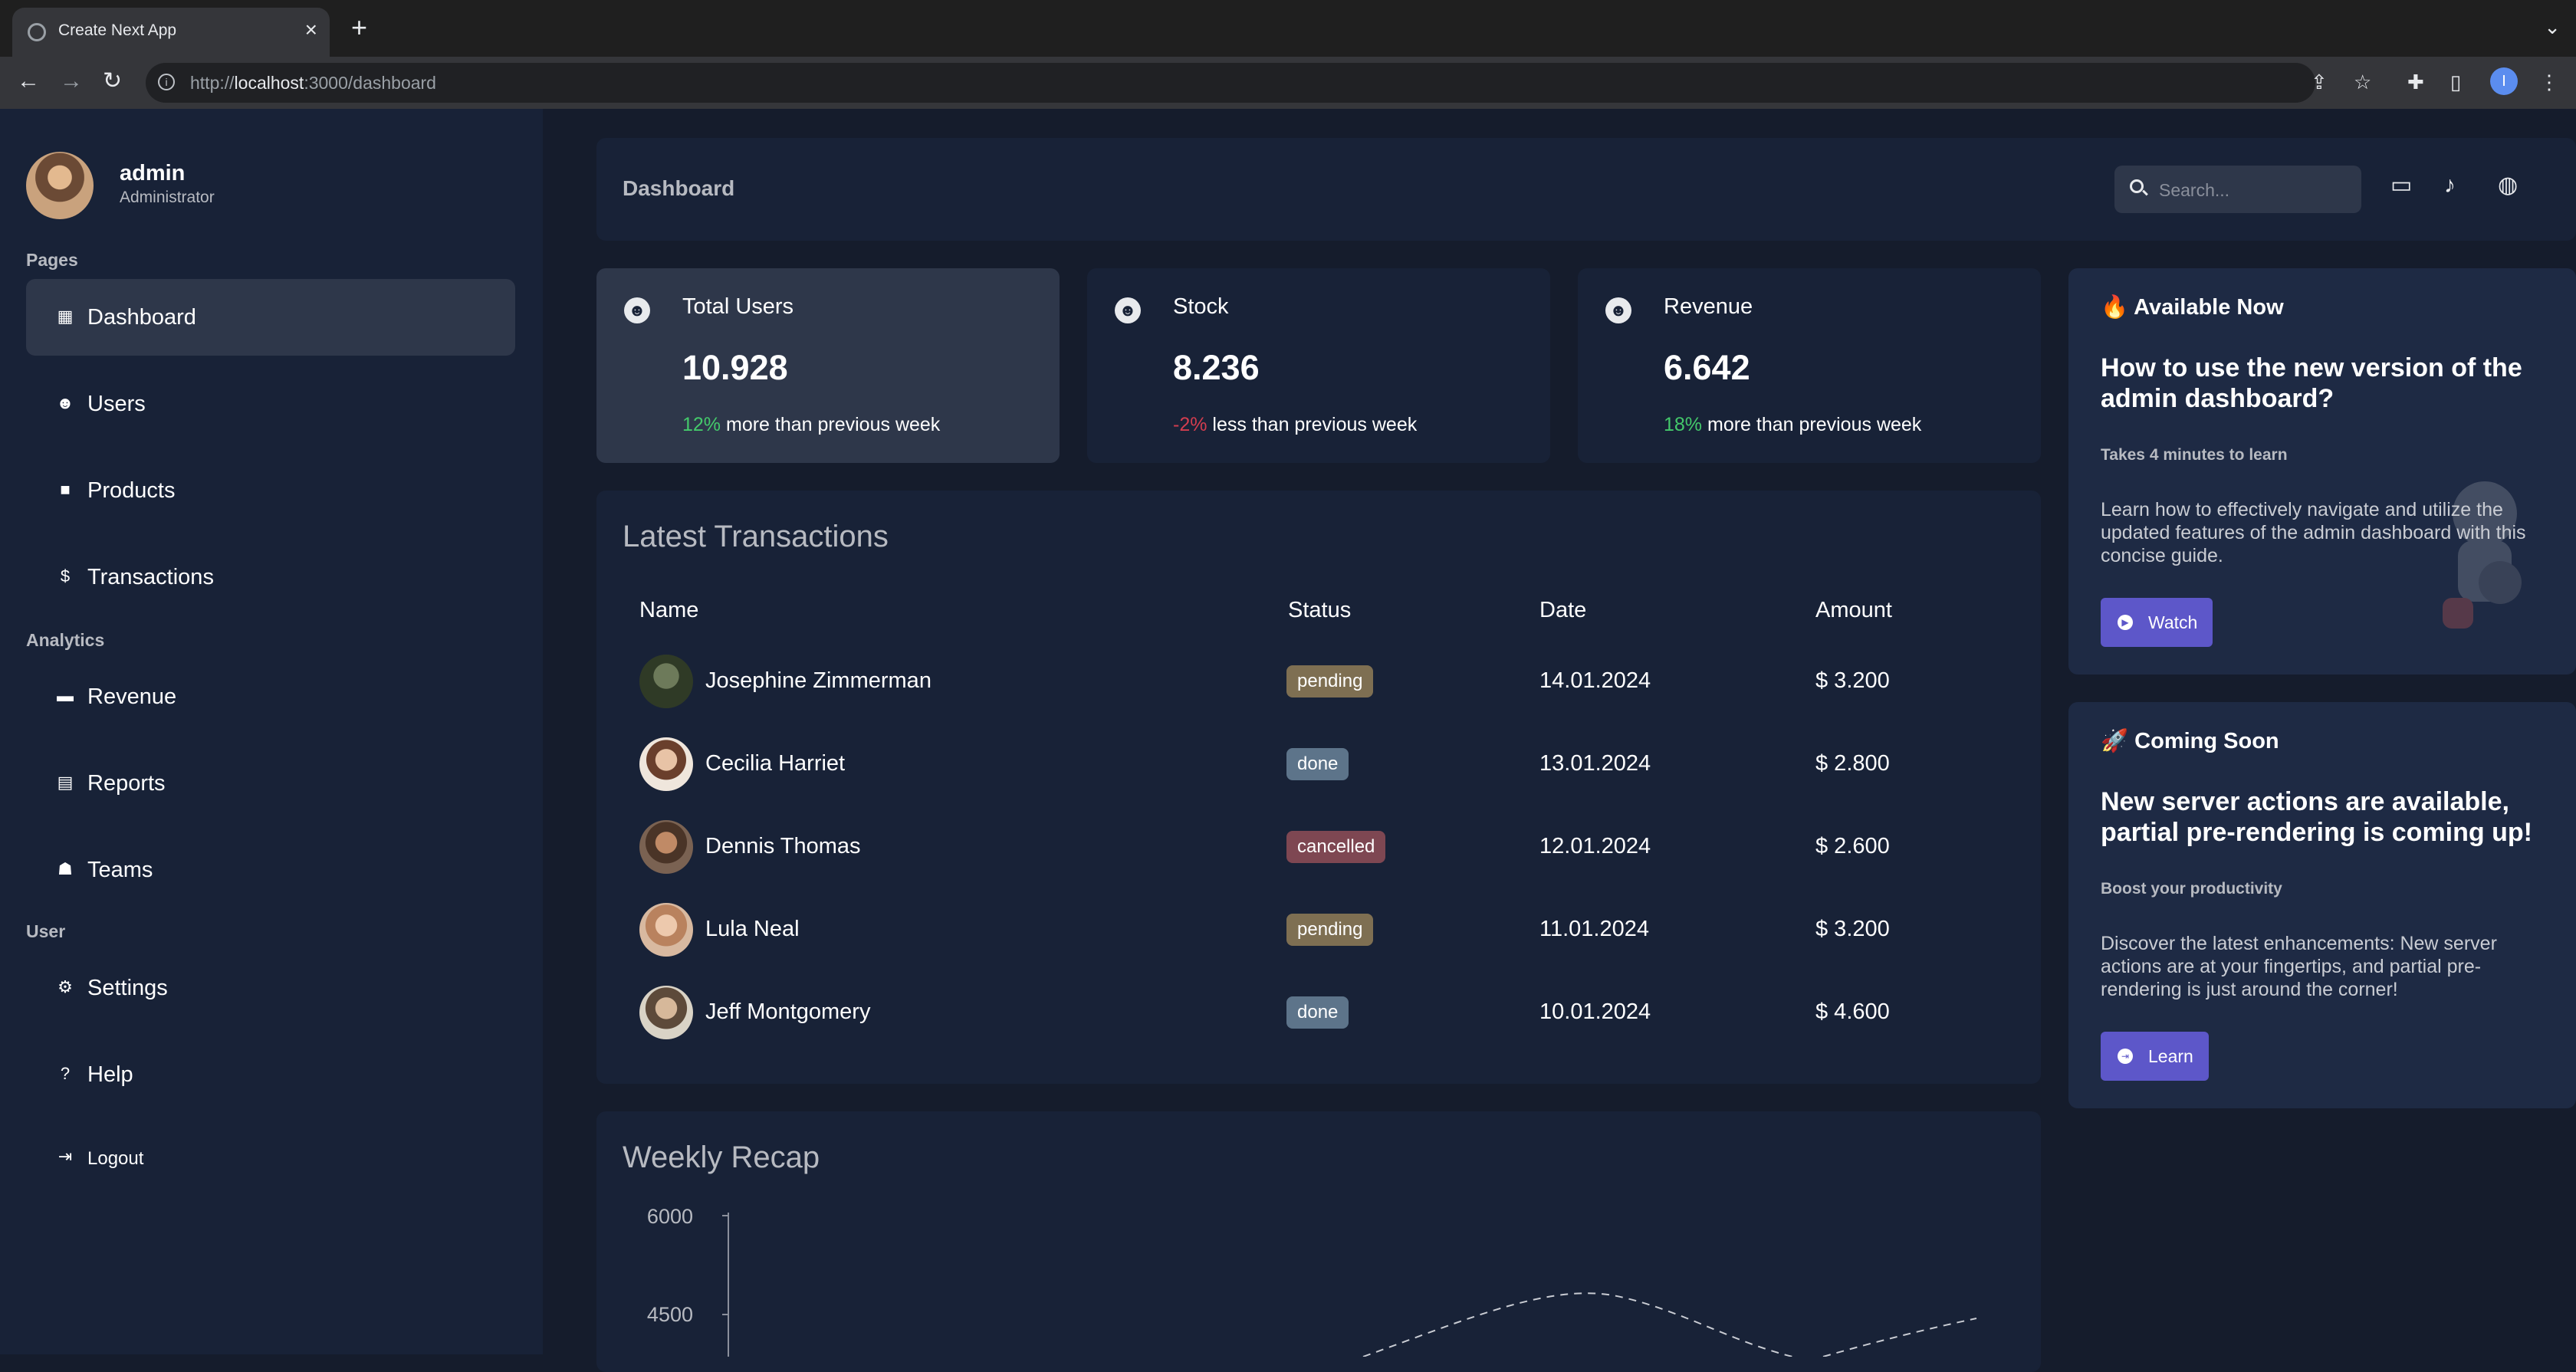  Describe the element at coordinates (166, 82) in the screenshot. I see `info-icon: i` at that location.